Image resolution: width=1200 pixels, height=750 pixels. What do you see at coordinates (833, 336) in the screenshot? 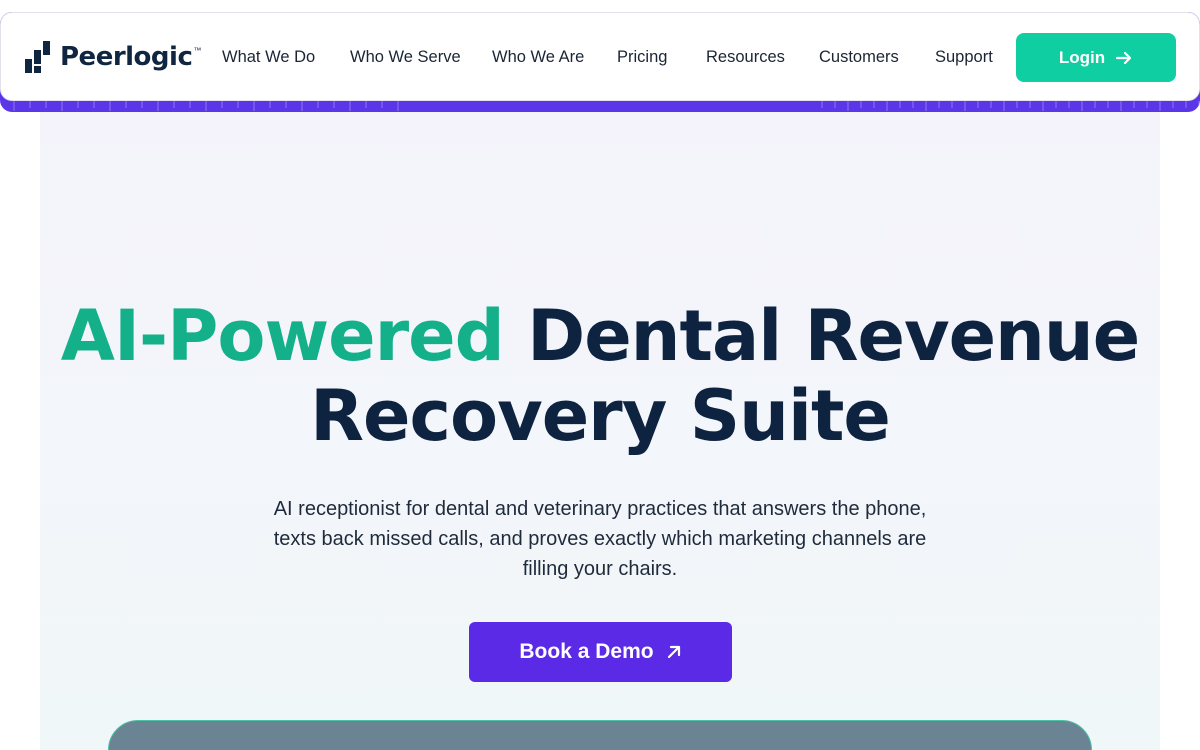
I see `headline-line1-rest: Dental Revenue` at bounding box center [833, 336].